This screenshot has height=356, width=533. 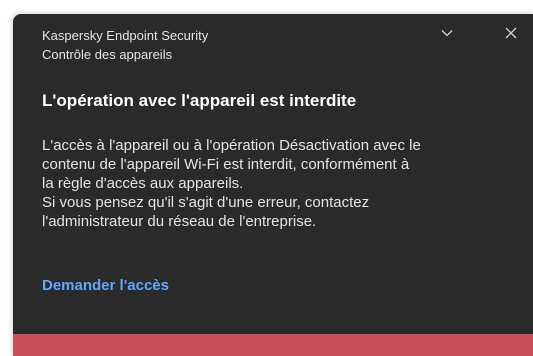 What do you see at coordinates (107, 54) in the screenshot?
I see `component-name: Contrôle des appareils` at bounding box center [107, 54].